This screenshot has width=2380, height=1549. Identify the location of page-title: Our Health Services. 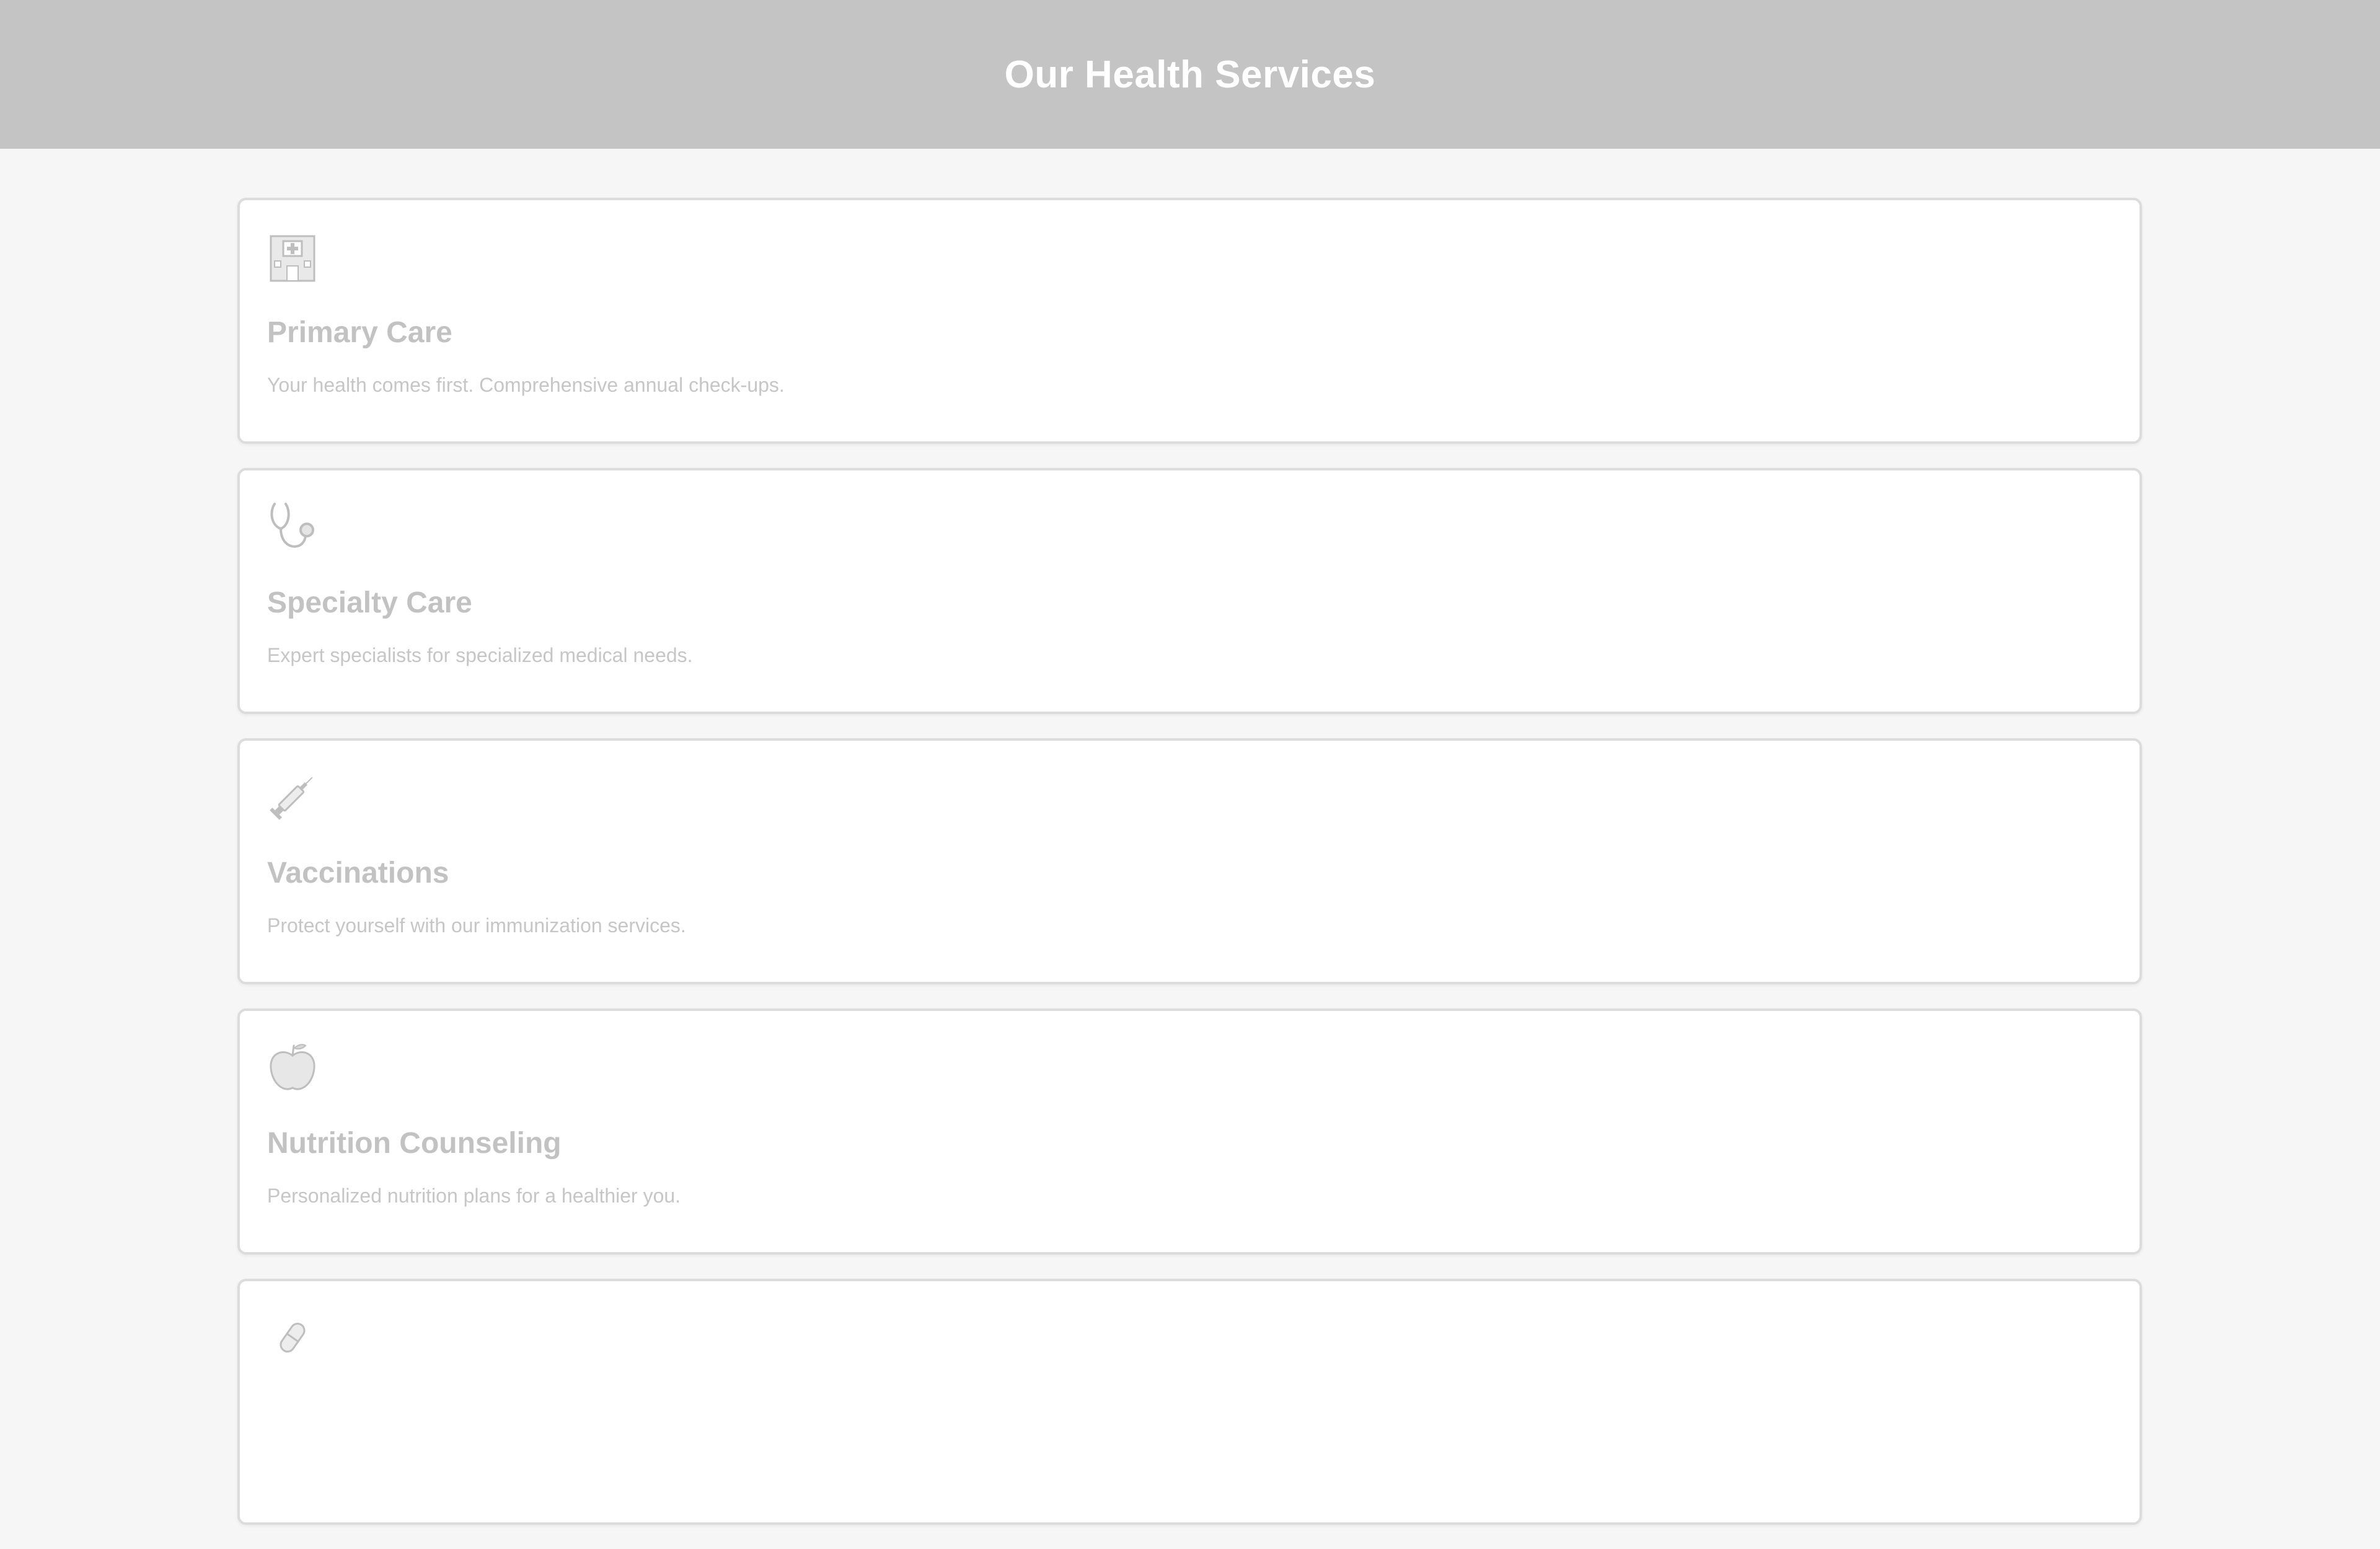
(1190, 74).